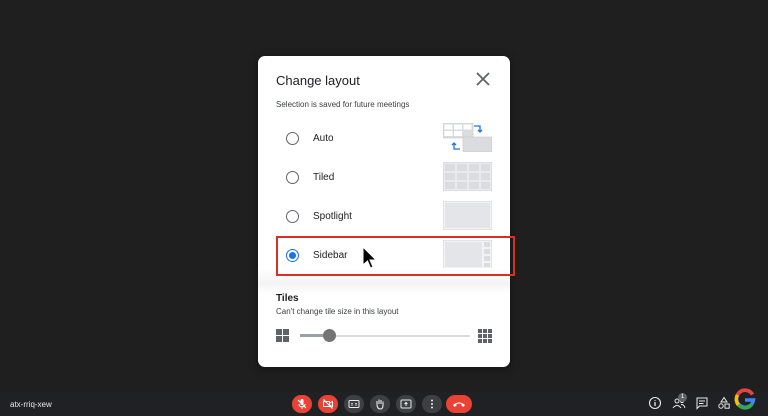 The width and height of the screenshot is (768, 416). What do you see at coordinates (370, 257) in the screenshot?
I see `mouse-cursor-icon` at bounding box center [370, 257].